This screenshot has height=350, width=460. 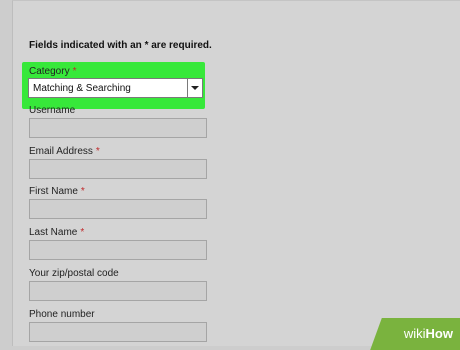 What do you see at coordinates (62, 314) in the screenshot?
I see `phone-label: Phone number` at bounding box center [62, 314].